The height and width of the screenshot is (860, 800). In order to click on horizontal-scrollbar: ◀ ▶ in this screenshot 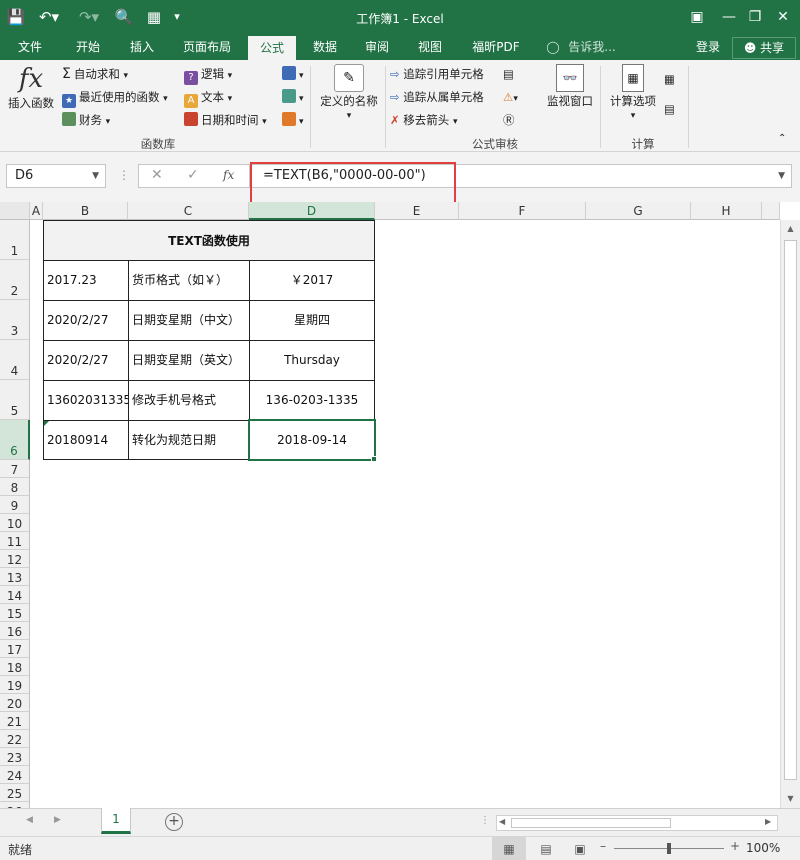, I will do `click(637, 823)`.